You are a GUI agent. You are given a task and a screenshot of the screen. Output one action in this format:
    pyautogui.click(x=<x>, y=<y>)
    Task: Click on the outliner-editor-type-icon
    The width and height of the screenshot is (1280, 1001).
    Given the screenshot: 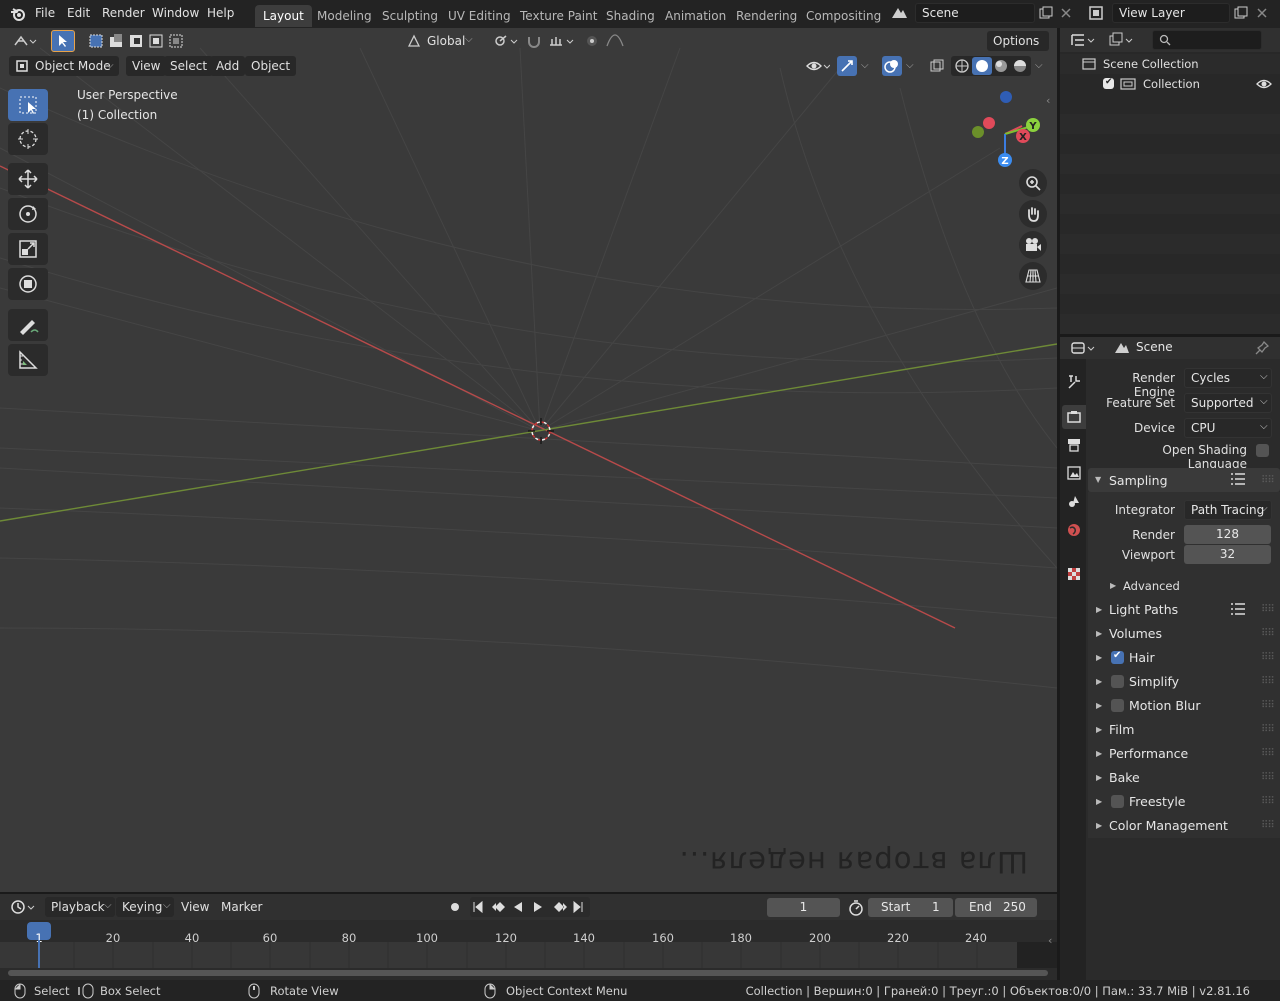 What is the action you would take?
    pyautogui.click(x=1083, y=40)
    